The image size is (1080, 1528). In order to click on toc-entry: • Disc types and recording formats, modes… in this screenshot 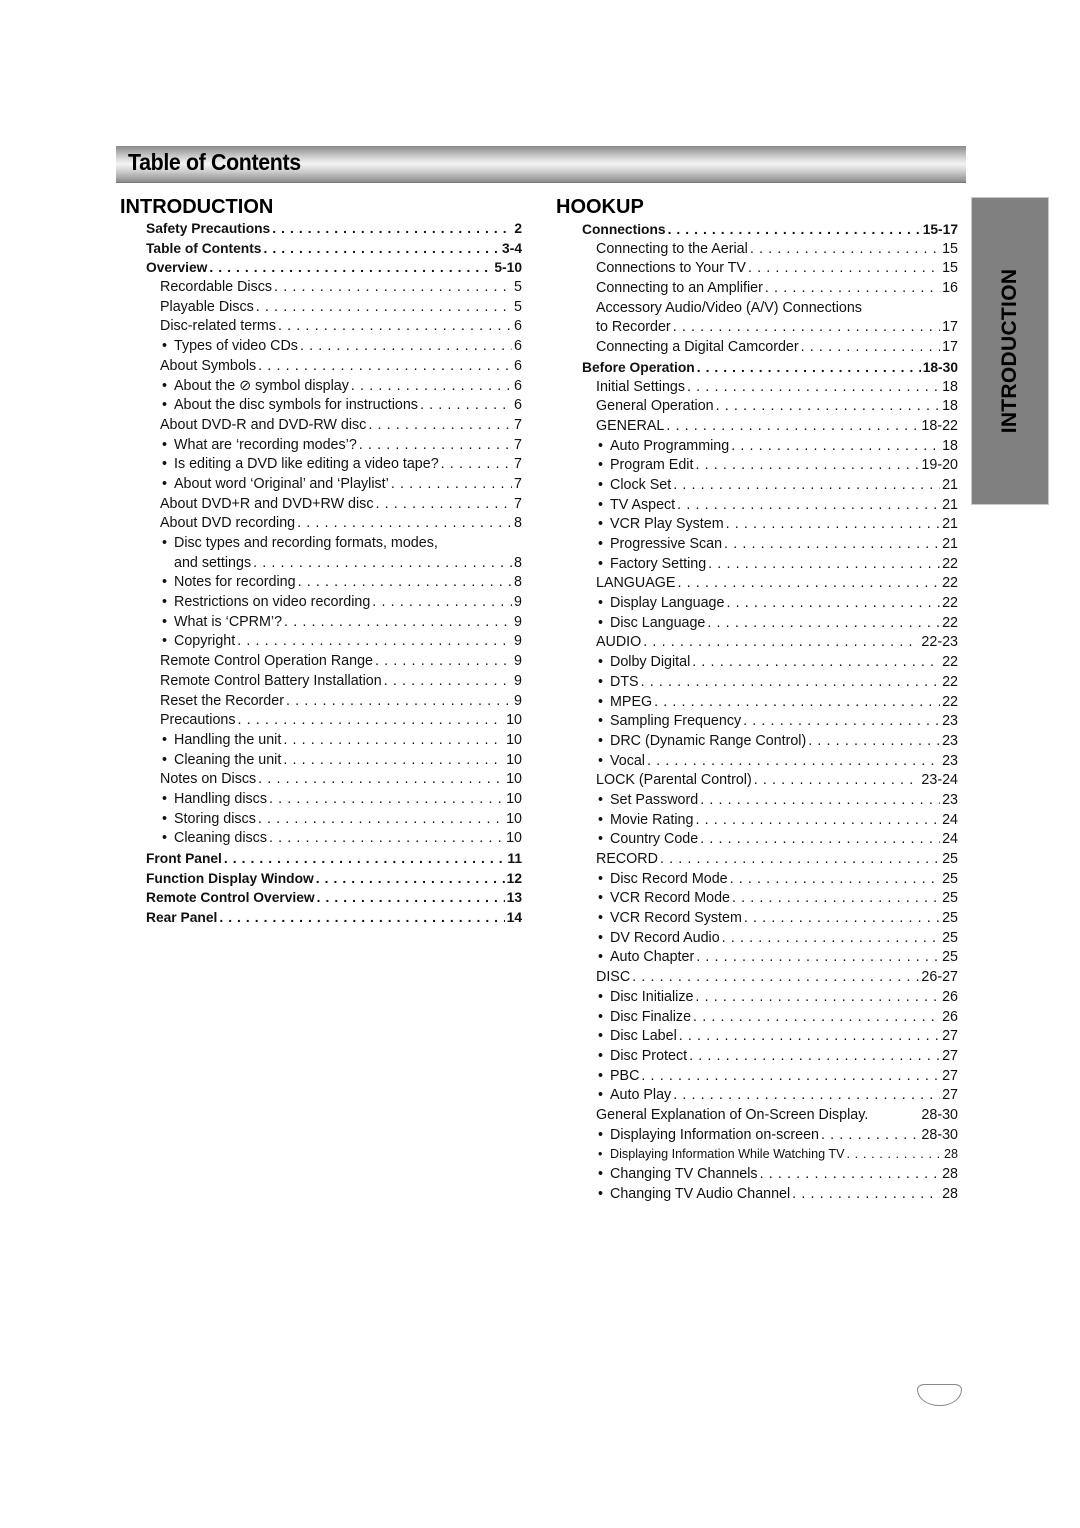, I will do `click(321, 544)`.